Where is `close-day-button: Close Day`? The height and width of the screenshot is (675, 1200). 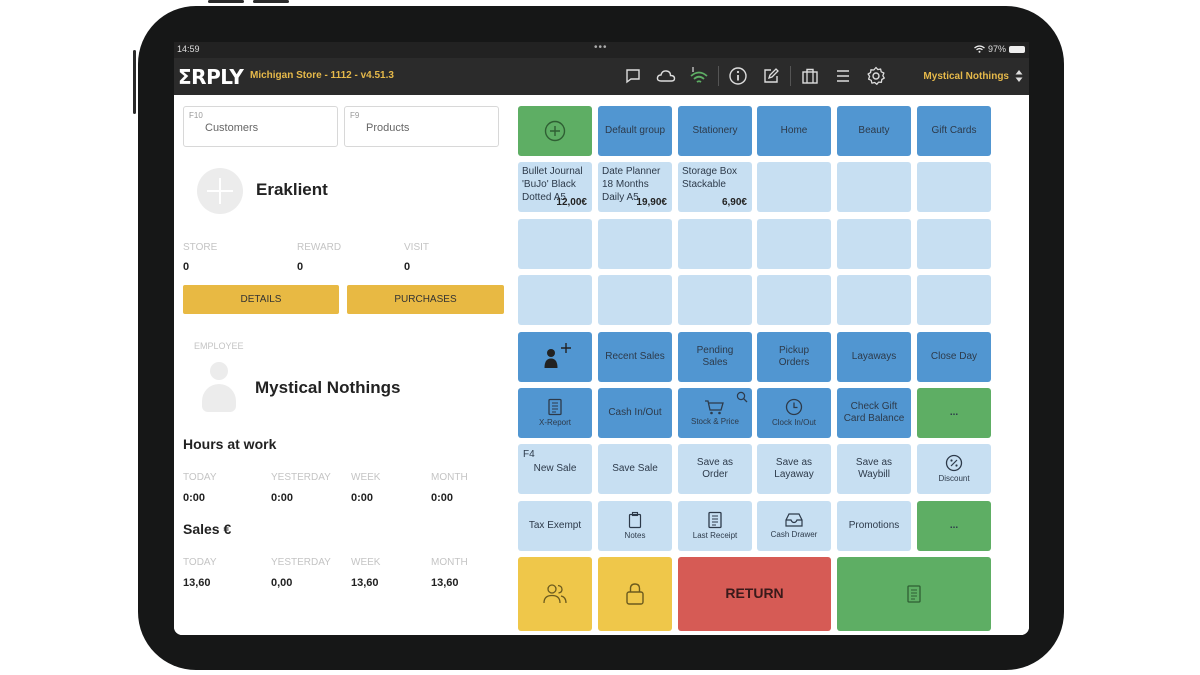
close-day-button: Close Day is located at coordinates (954, 357).